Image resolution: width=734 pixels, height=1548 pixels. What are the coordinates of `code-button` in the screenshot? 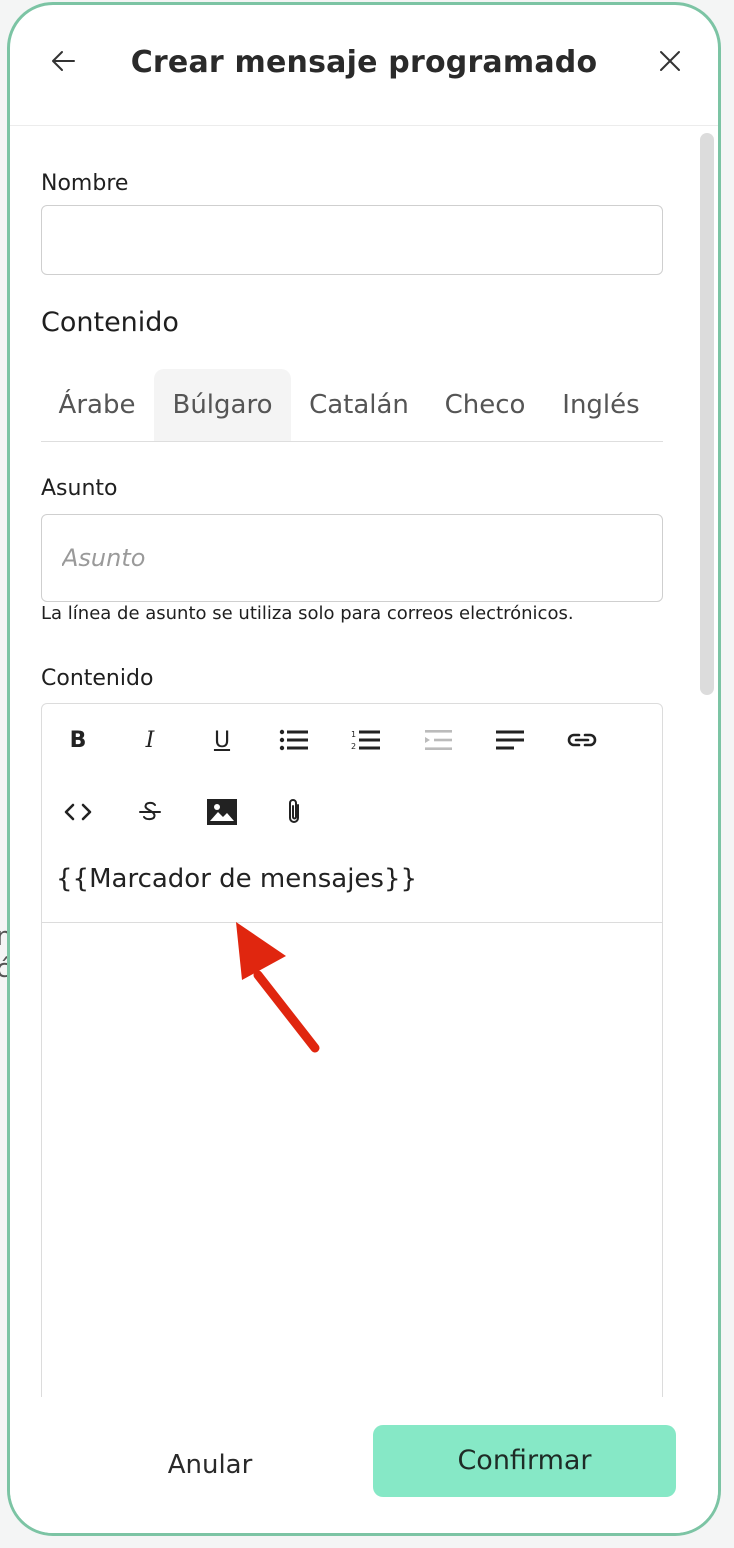 It's located at (78, 812).